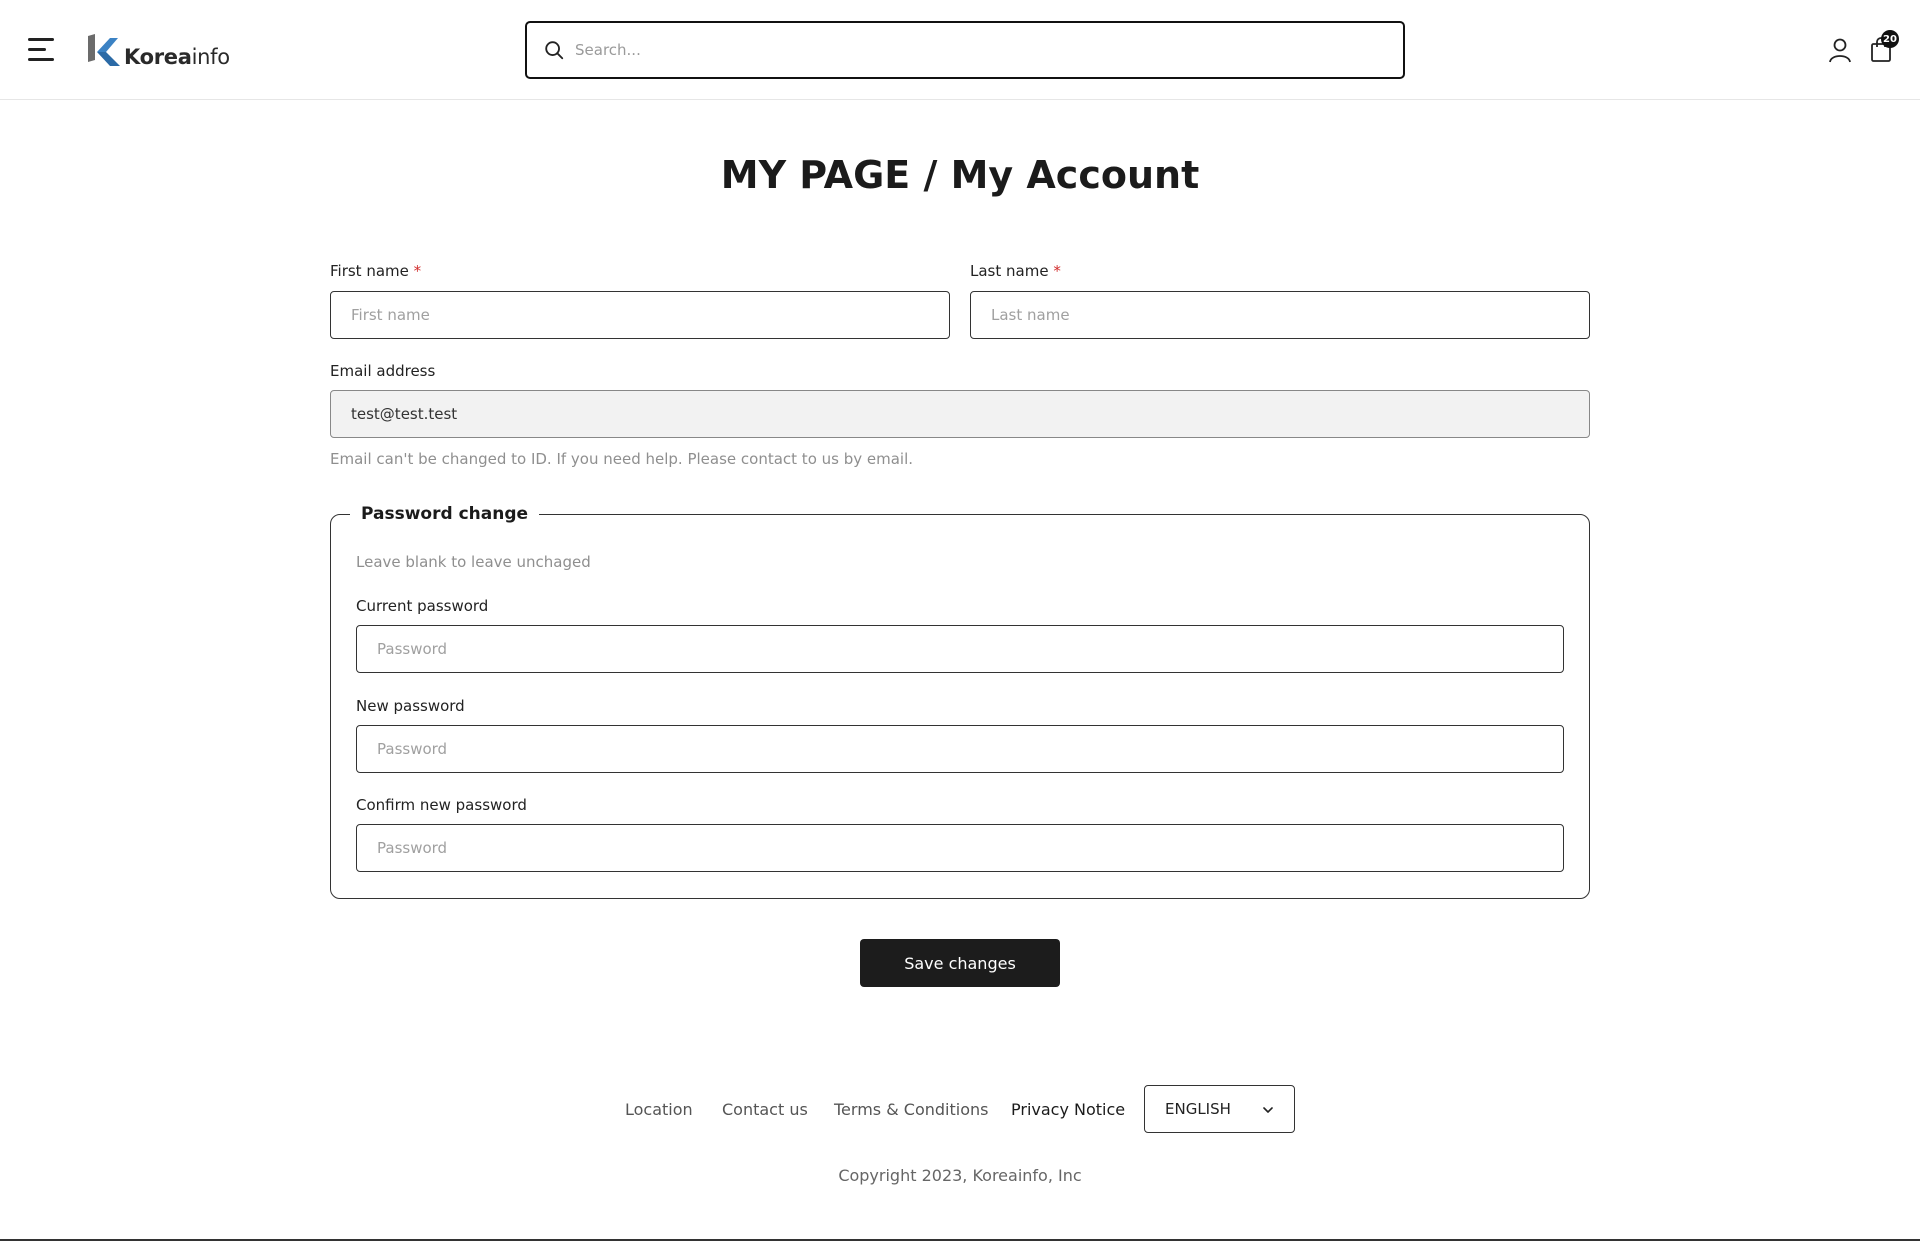  What do you see at coordinates (960, 1175) in the screenshot?
I see `copyright: Copyright 2023, Koreainfo, Inc` at bounding box center [960, 1175].